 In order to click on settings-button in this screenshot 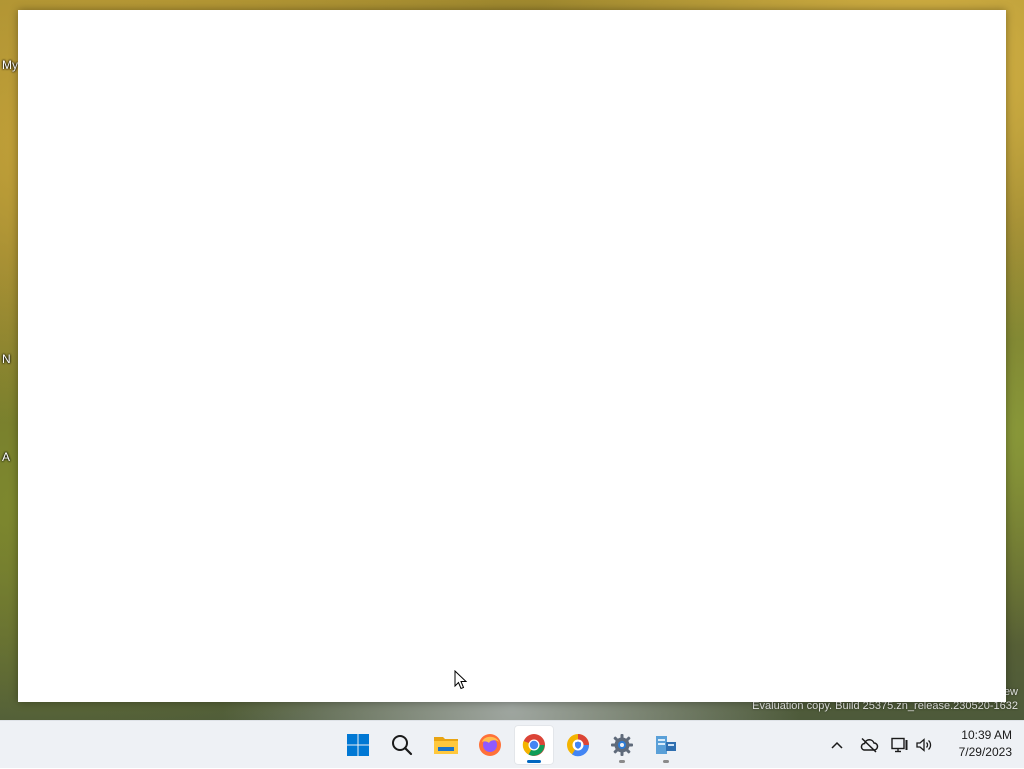, I will do `click(622, 745)`.